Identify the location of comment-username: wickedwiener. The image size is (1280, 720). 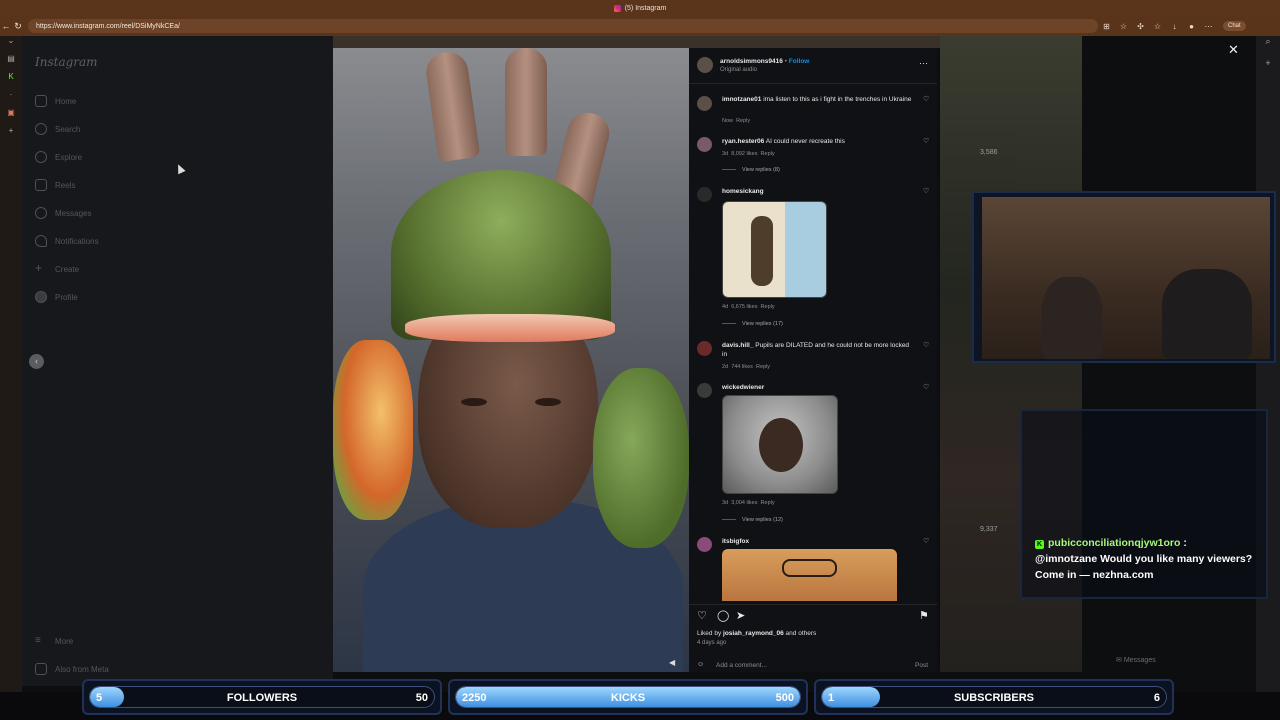
(743, 387).